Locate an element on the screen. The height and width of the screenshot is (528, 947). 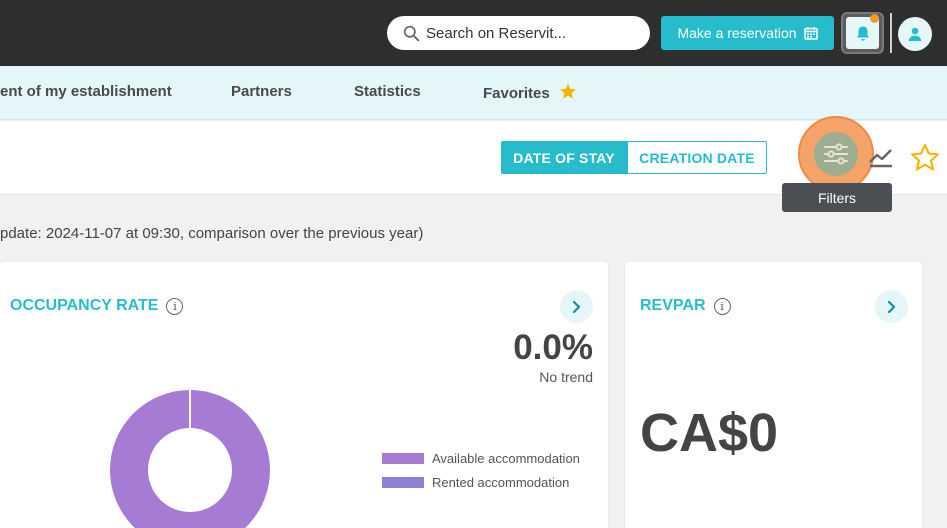
nav-item-establishment: ent of my establishment is located at coordinates (86, 91).